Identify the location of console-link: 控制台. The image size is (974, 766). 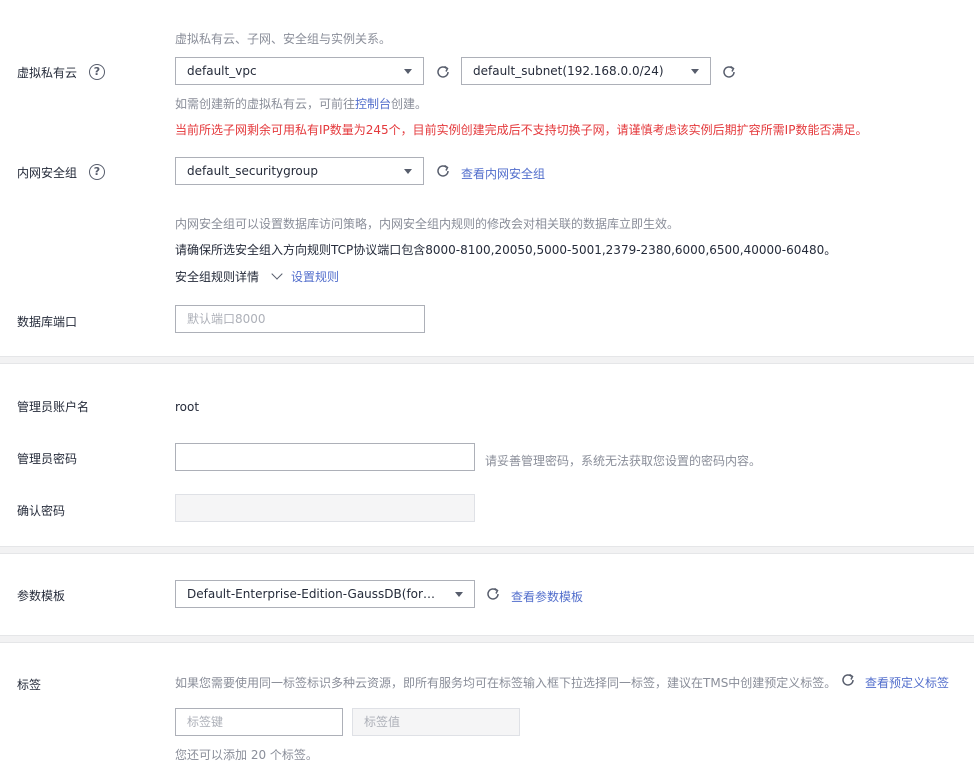
(373, 104).